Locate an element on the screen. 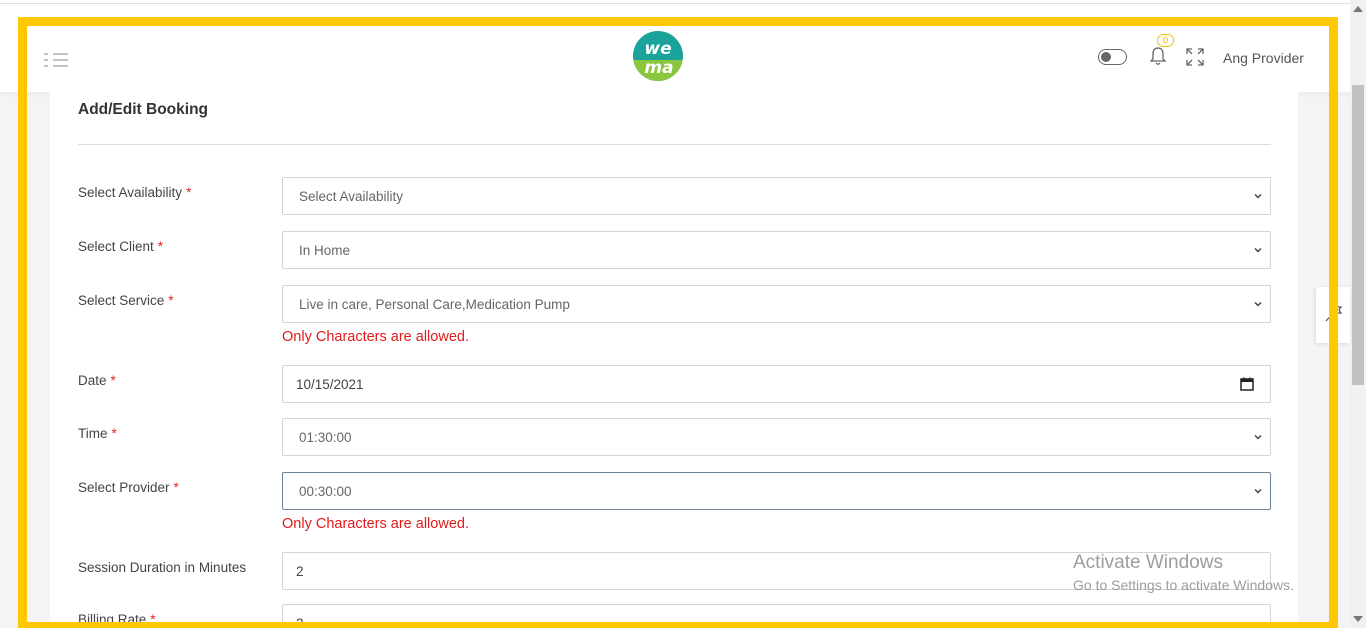 The width and height of the screenshot is (1366, 628). scroll-down-arrow-icon is located at coordinates (1358, 619).